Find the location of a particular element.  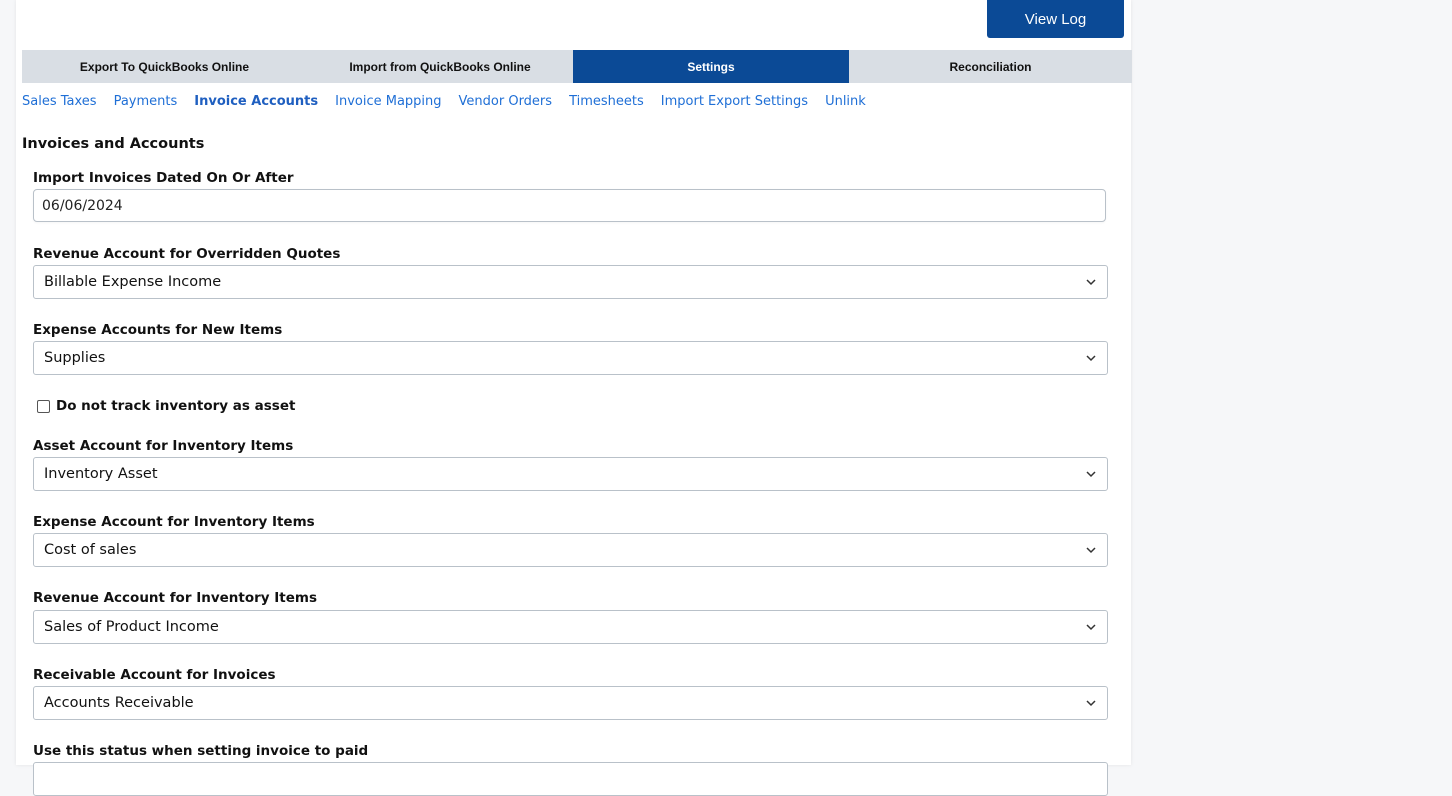

revenue-overridden-value: Billable Expense Income is located at coordinates (133, 282).